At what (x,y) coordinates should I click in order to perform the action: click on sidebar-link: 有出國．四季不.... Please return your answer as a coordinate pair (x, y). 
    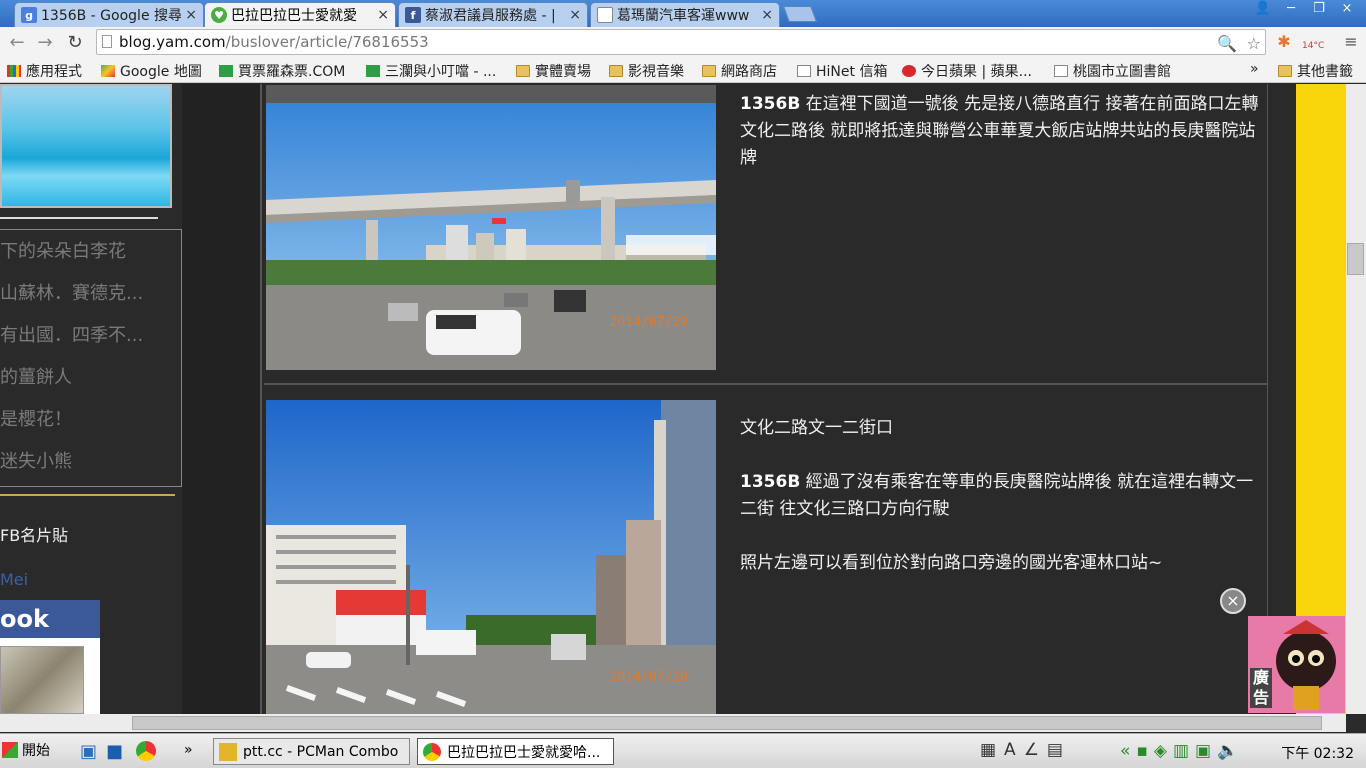
    Looking at the image, I should click on (71, 334).